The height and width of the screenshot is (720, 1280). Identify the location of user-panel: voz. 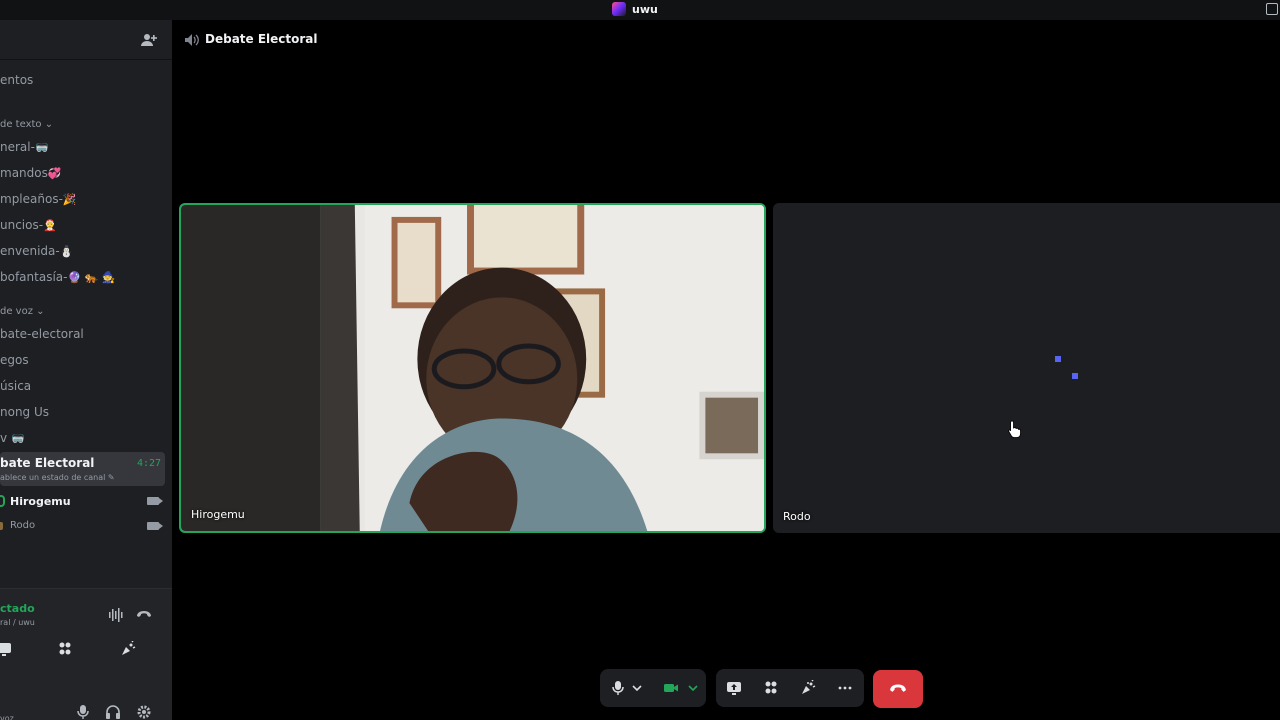
(86, 710).